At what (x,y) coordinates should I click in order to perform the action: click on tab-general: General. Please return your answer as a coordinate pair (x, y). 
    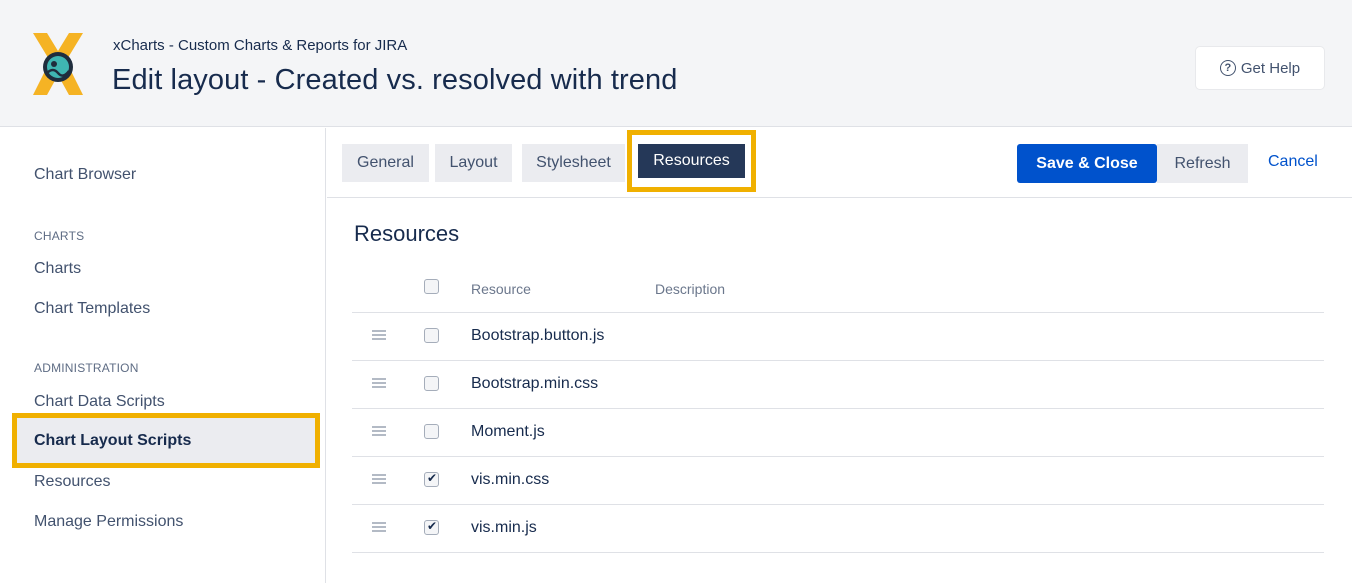
    Looking at the image, I should click on (385, 163).